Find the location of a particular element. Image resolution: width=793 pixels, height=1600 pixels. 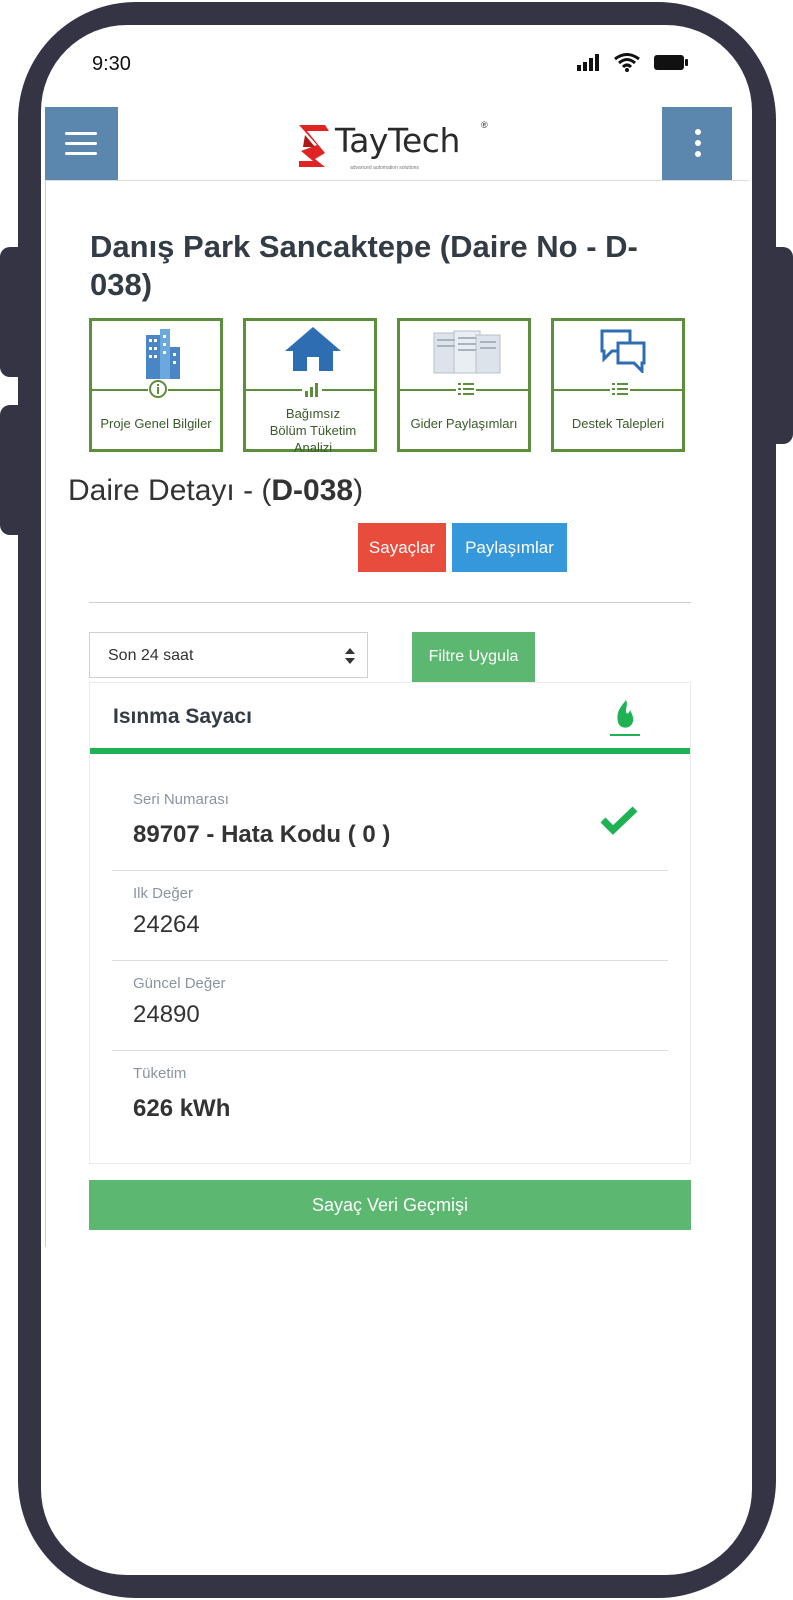

meters-tab-button: Sayaçlar is located at coordinates (402, 547).